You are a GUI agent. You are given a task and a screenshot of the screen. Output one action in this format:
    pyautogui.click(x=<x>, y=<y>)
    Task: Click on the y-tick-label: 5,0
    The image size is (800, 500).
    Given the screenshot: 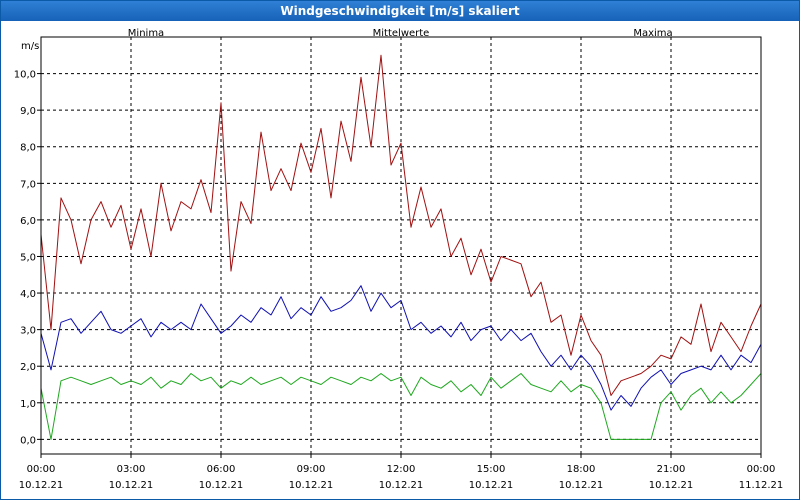 What is the action you would take?
    pyautogui.click(x=28, y=257)
    